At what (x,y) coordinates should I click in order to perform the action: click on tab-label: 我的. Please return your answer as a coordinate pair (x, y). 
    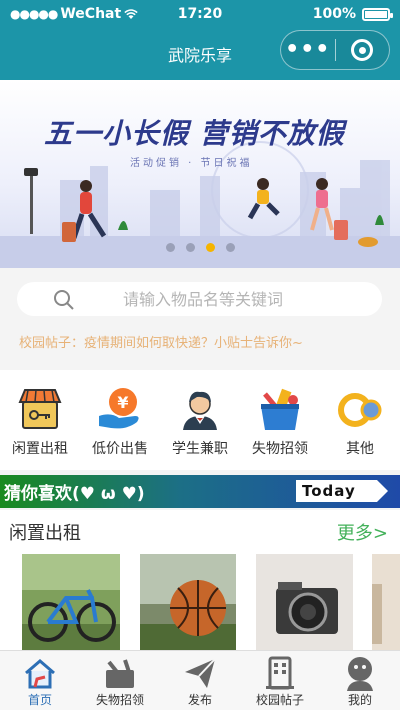
    Looking at the image, I should click on (359, 700).